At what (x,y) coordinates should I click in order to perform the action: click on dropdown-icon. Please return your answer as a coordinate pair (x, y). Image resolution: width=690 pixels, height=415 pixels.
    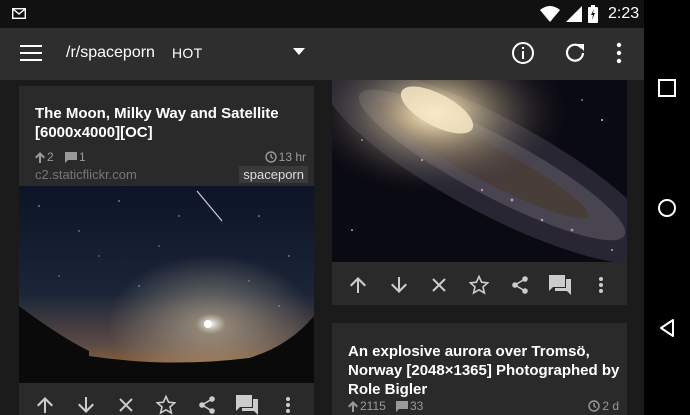
    Looking at the image, I should click on (299, 52).